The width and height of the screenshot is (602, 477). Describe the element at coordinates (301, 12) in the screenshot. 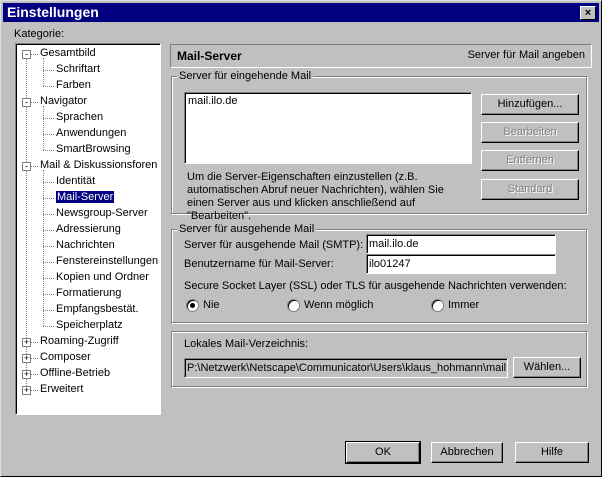

I see `title-bar: Einstellungen ×` at that location.